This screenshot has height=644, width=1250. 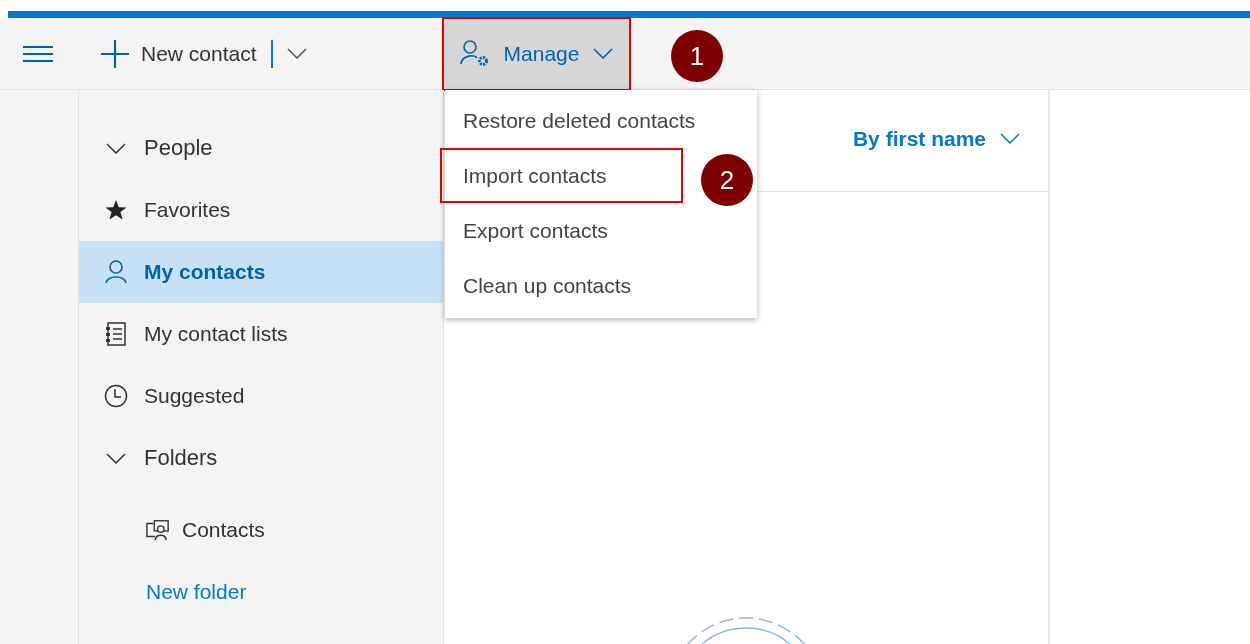 I want to click on group-header: Folders, so click(x=261, y=458).